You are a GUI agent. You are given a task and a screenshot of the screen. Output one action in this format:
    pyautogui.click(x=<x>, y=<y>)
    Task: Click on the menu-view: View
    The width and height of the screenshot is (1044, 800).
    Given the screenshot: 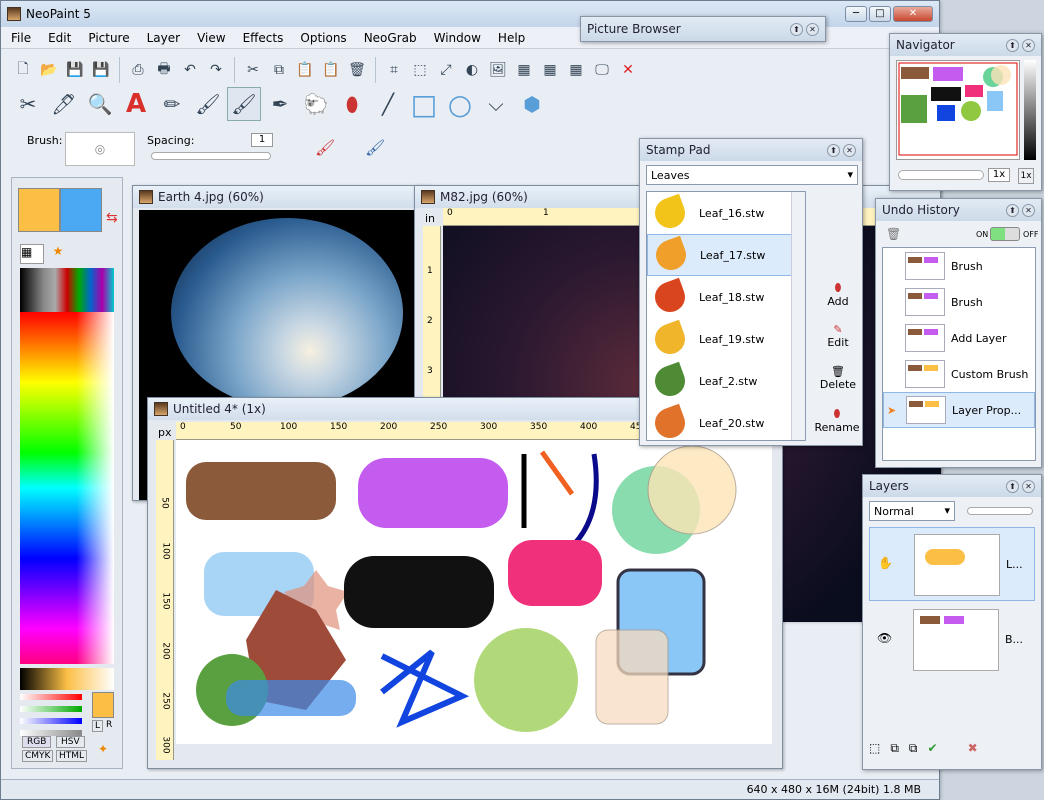 What is the action you would take?
    pyautogui.click(x=211, y=38)
    